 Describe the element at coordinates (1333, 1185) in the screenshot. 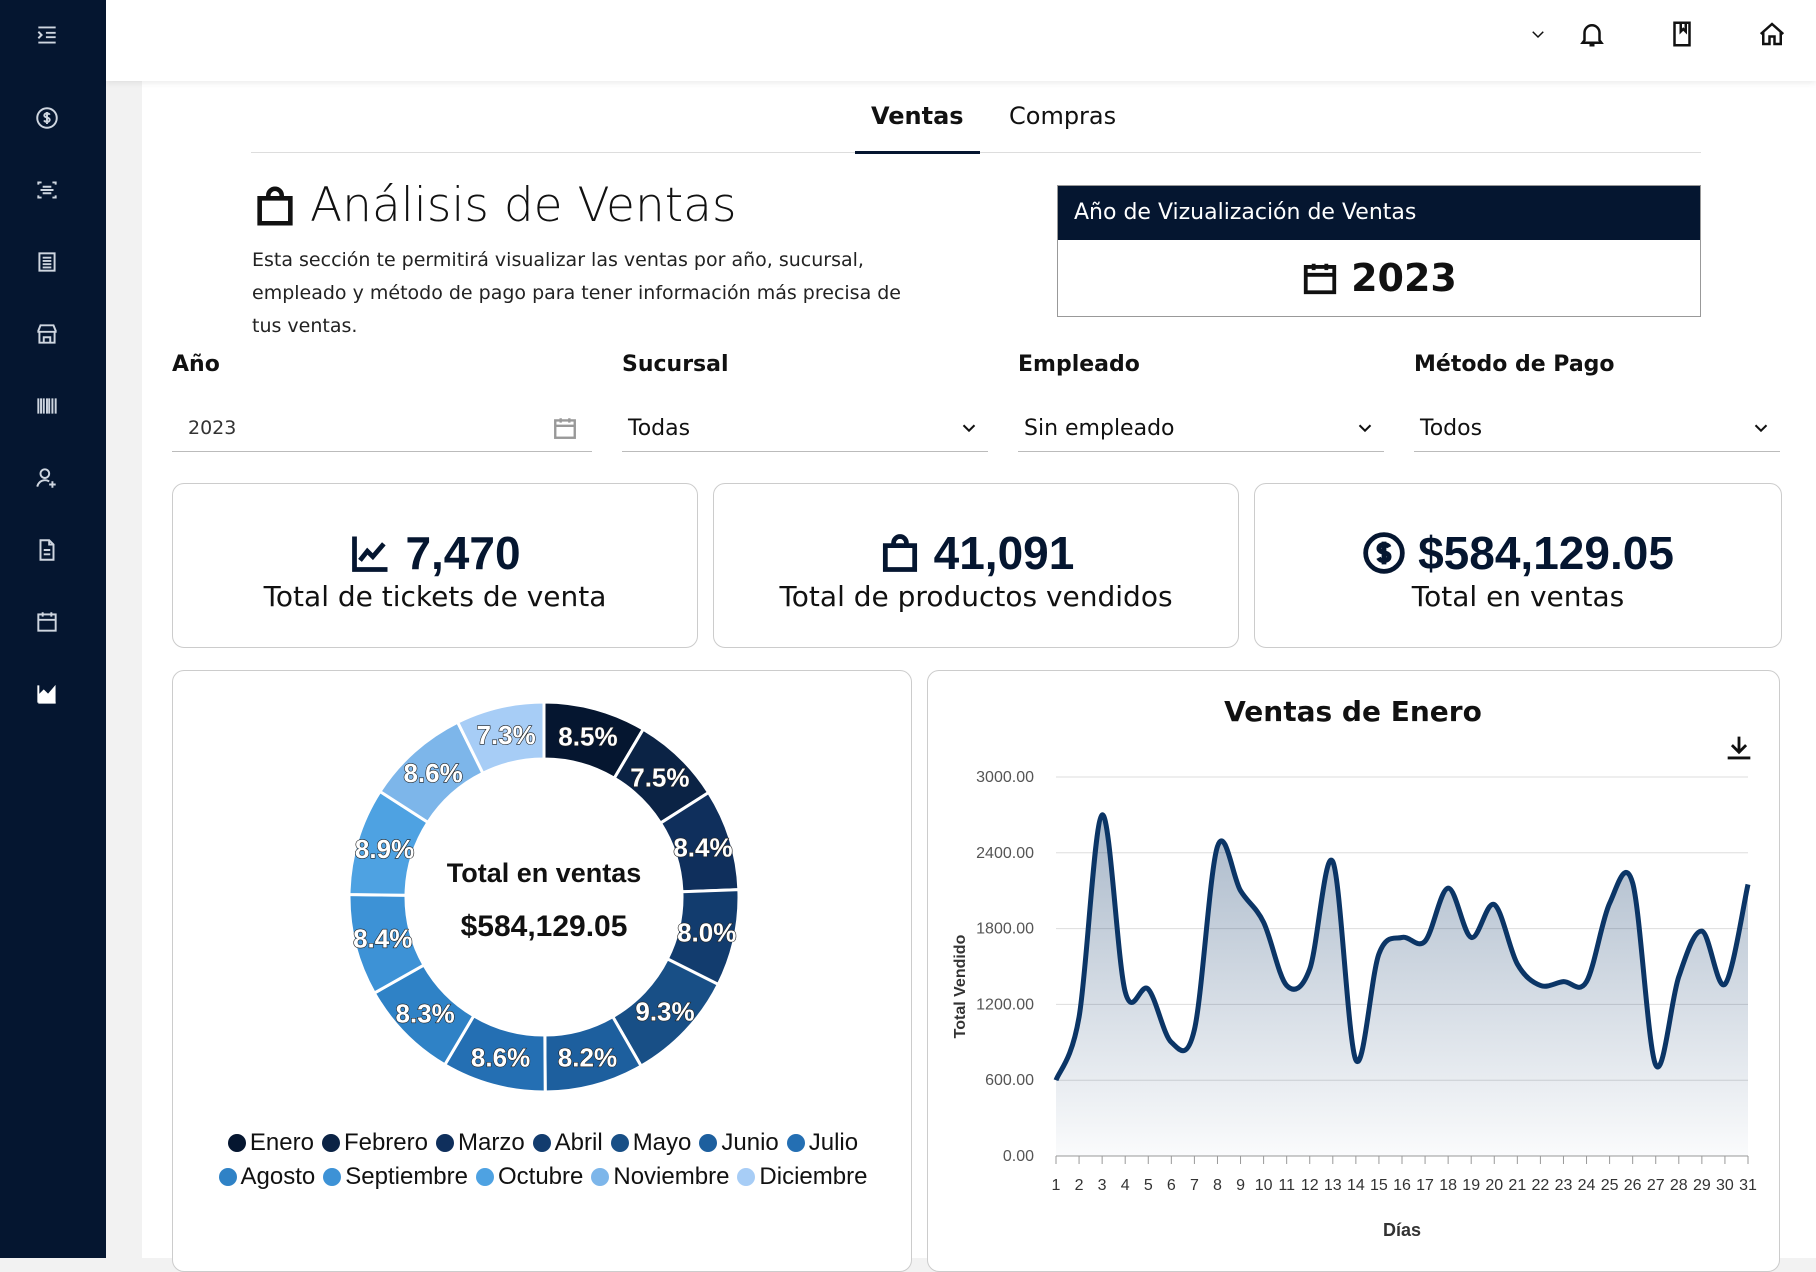

I see `x-tick-label: 13` at that location.